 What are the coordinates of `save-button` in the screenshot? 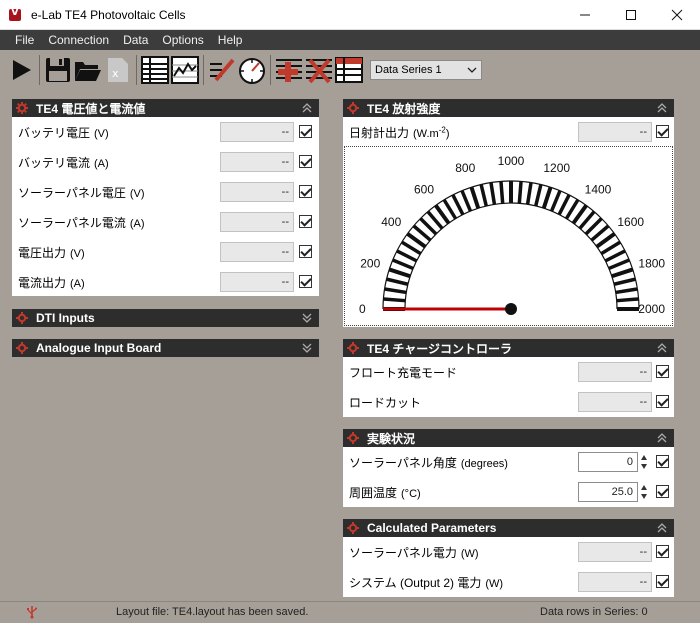 It's located at (58, 70).